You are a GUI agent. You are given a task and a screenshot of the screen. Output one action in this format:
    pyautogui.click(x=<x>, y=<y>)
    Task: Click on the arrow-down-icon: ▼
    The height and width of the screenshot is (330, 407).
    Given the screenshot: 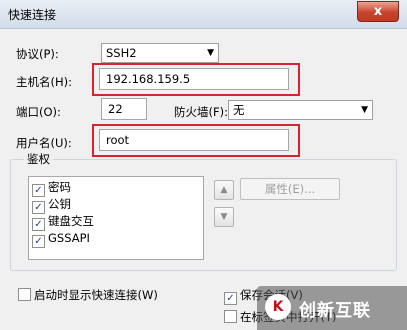 What is the action you would take?
    pyautogui.click(x=224, y=217)
    